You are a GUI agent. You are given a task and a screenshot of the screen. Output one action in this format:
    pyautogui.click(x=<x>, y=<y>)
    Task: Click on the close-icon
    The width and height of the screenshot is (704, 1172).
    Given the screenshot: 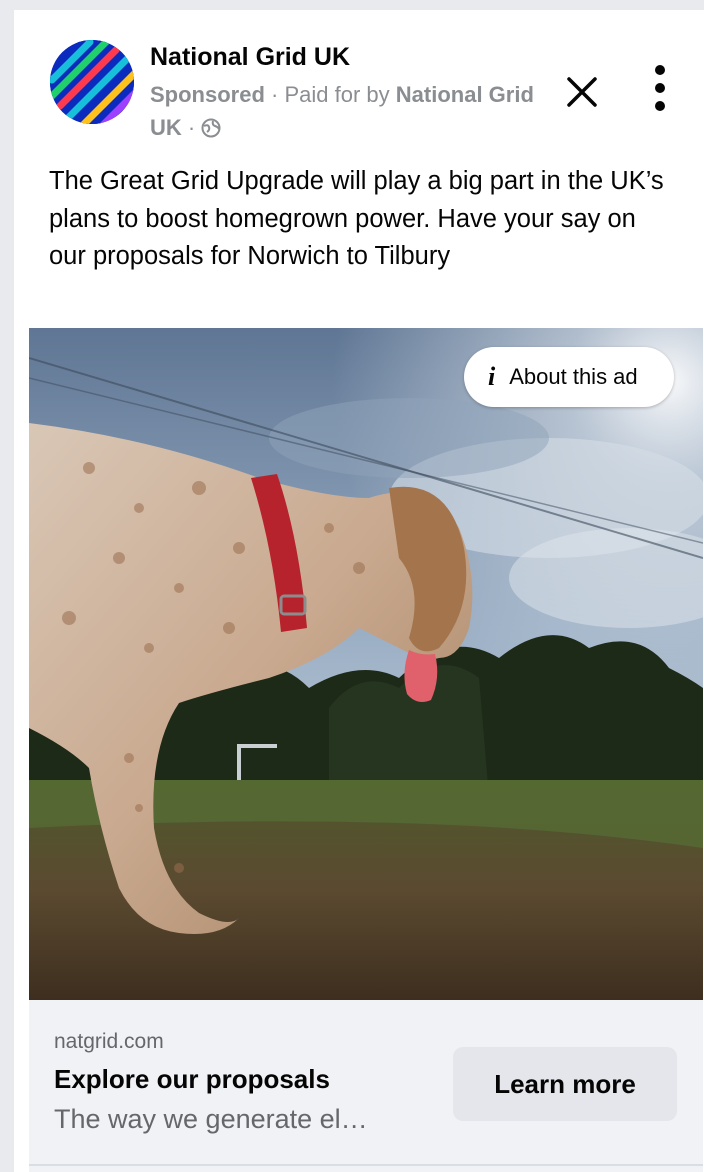 What is the action you would take?
    pyautogui.click(x=582, y=92)
    